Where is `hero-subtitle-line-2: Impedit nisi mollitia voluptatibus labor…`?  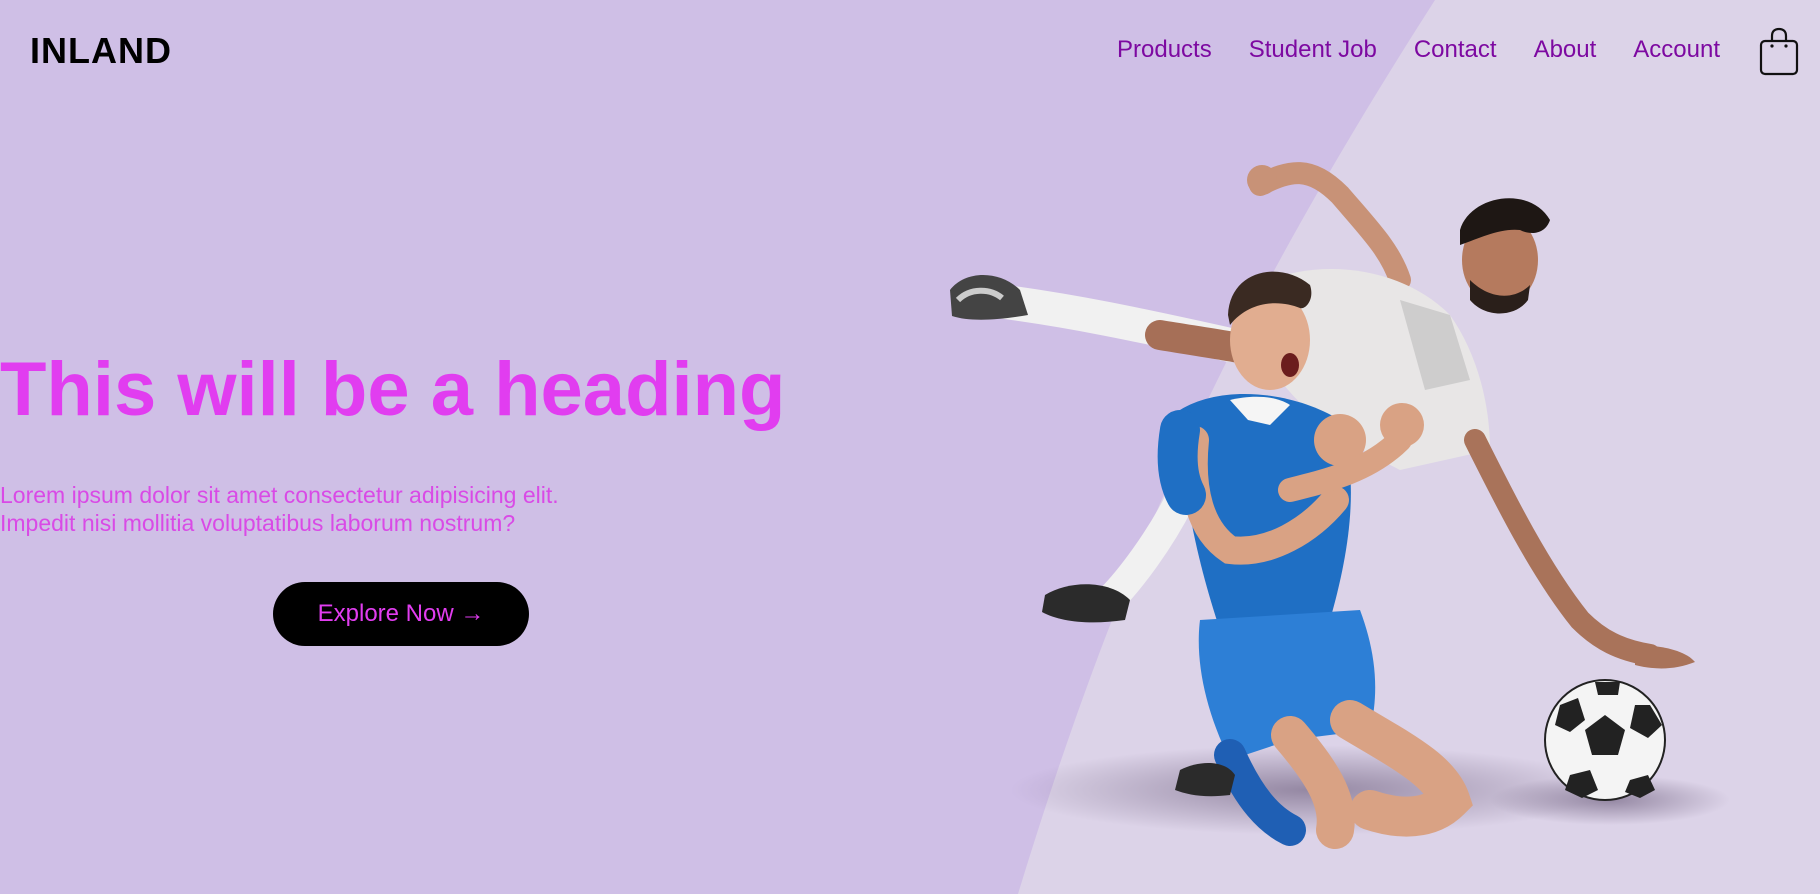 hero-subtitle-line-2: Impedit nisi mollitia voluptatibus labor… is located at coordinates (258, 523).